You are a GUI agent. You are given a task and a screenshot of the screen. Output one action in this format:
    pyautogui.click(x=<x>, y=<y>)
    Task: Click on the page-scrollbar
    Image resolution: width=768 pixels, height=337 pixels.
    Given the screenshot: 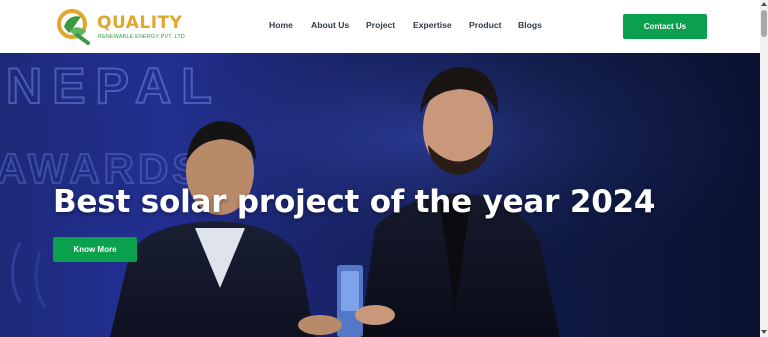 What is the action you would take?
    pyautogui.click(x=764, y=168)
    